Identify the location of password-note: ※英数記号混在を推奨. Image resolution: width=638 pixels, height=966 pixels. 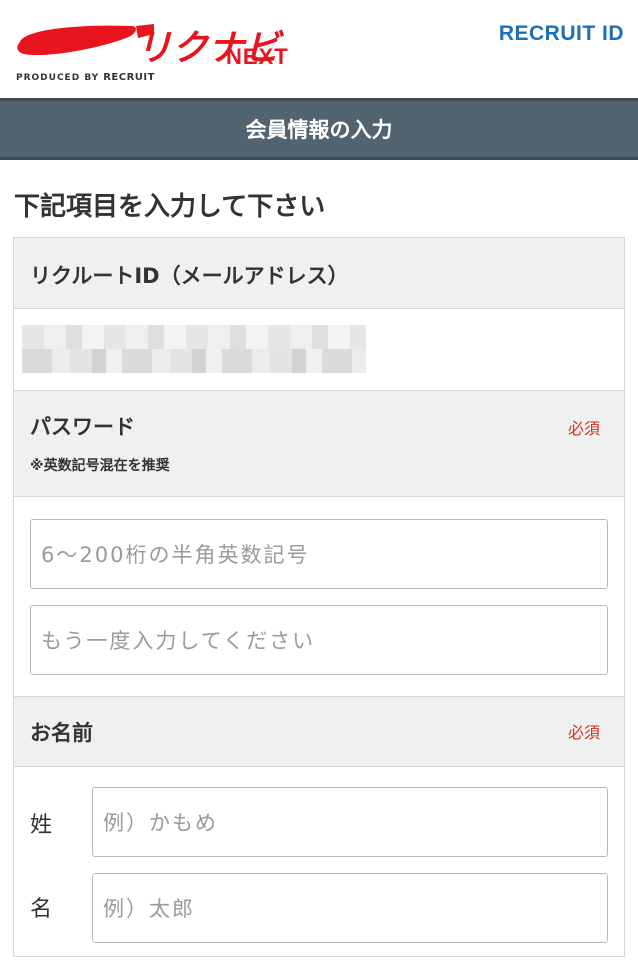
(100, 466).